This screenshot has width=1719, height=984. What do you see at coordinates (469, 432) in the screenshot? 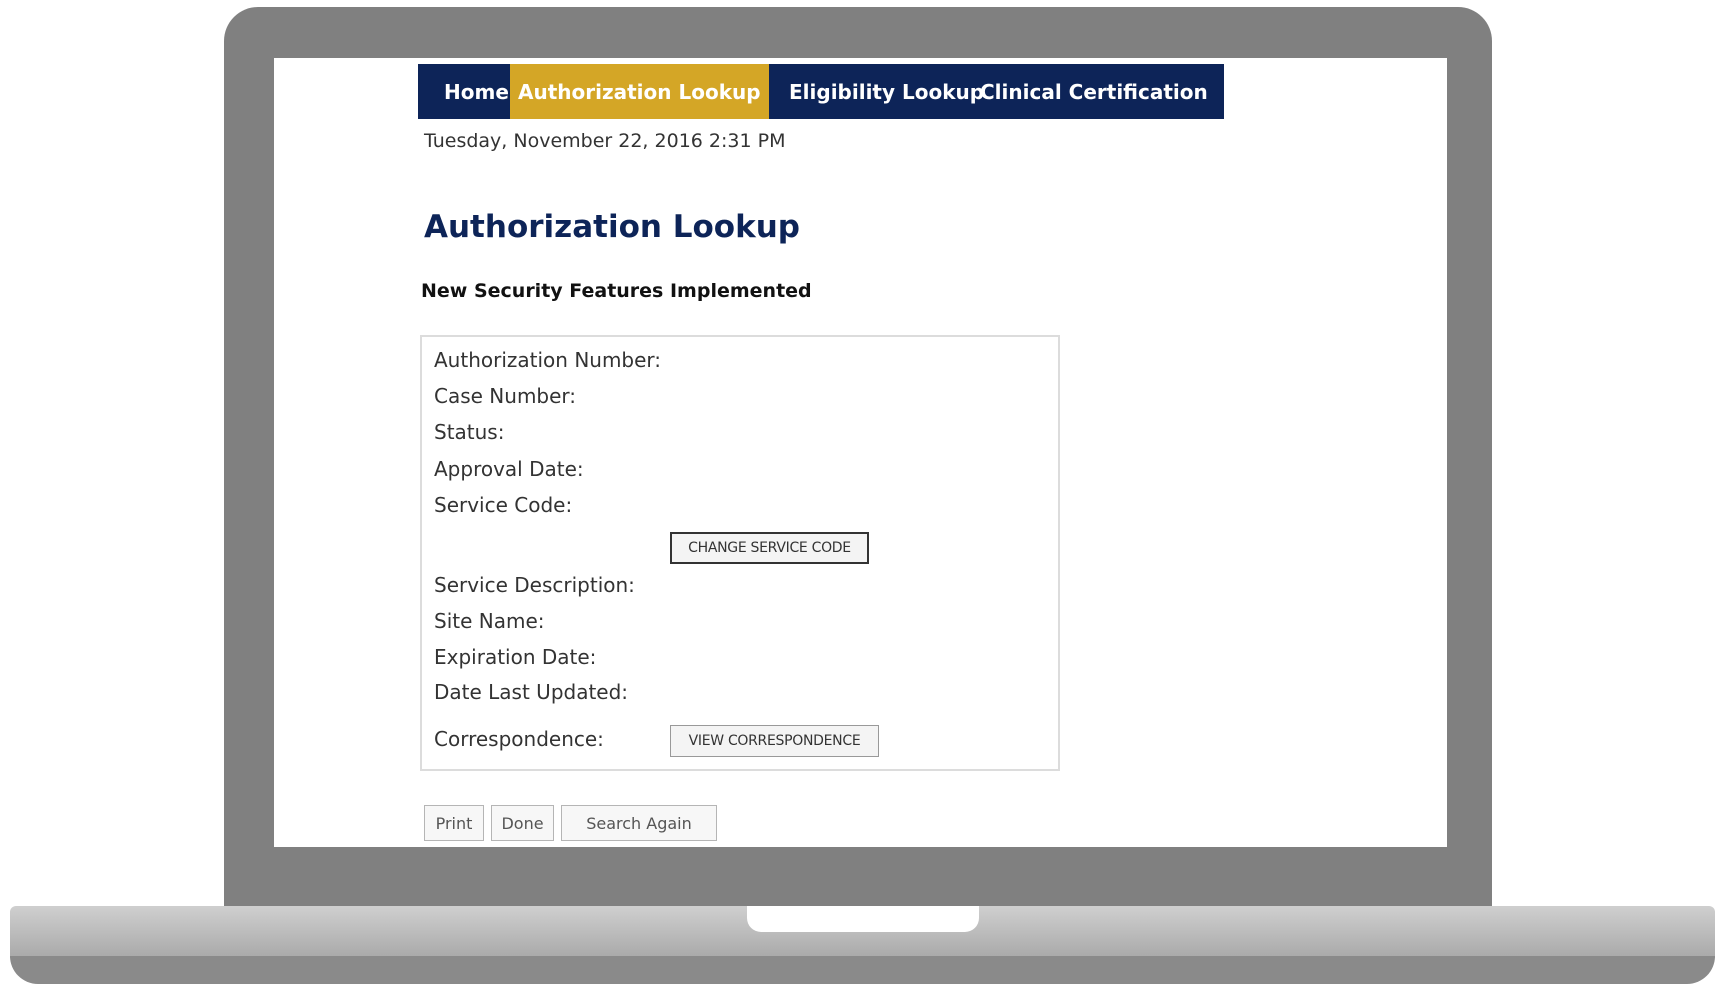
I see `status-label: Status:` at bounding box center [469, 432].